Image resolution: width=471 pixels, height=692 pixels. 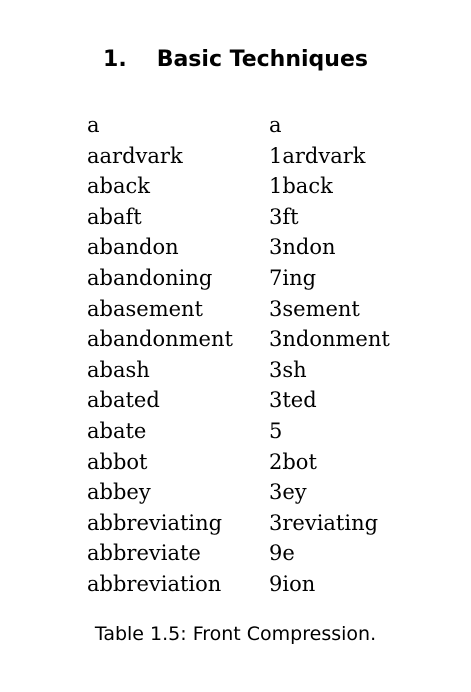 I want to click on table-row: abasement 3sement, so click(x=238, y=309).